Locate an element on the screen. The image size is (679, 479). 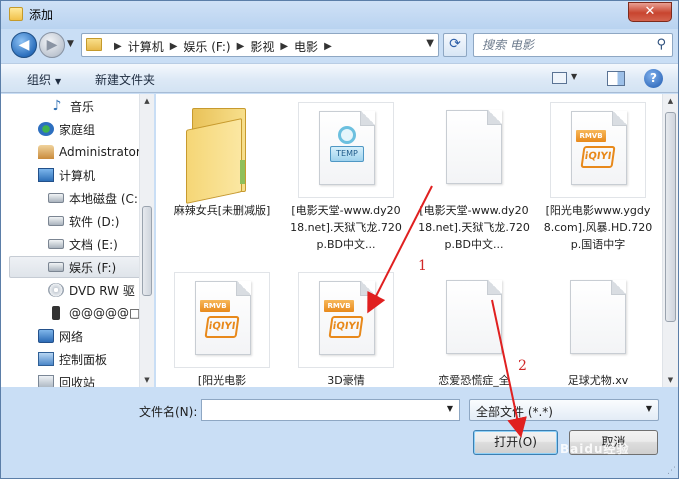
watermark: Baidu经验 is located at coordinates (595, 449).